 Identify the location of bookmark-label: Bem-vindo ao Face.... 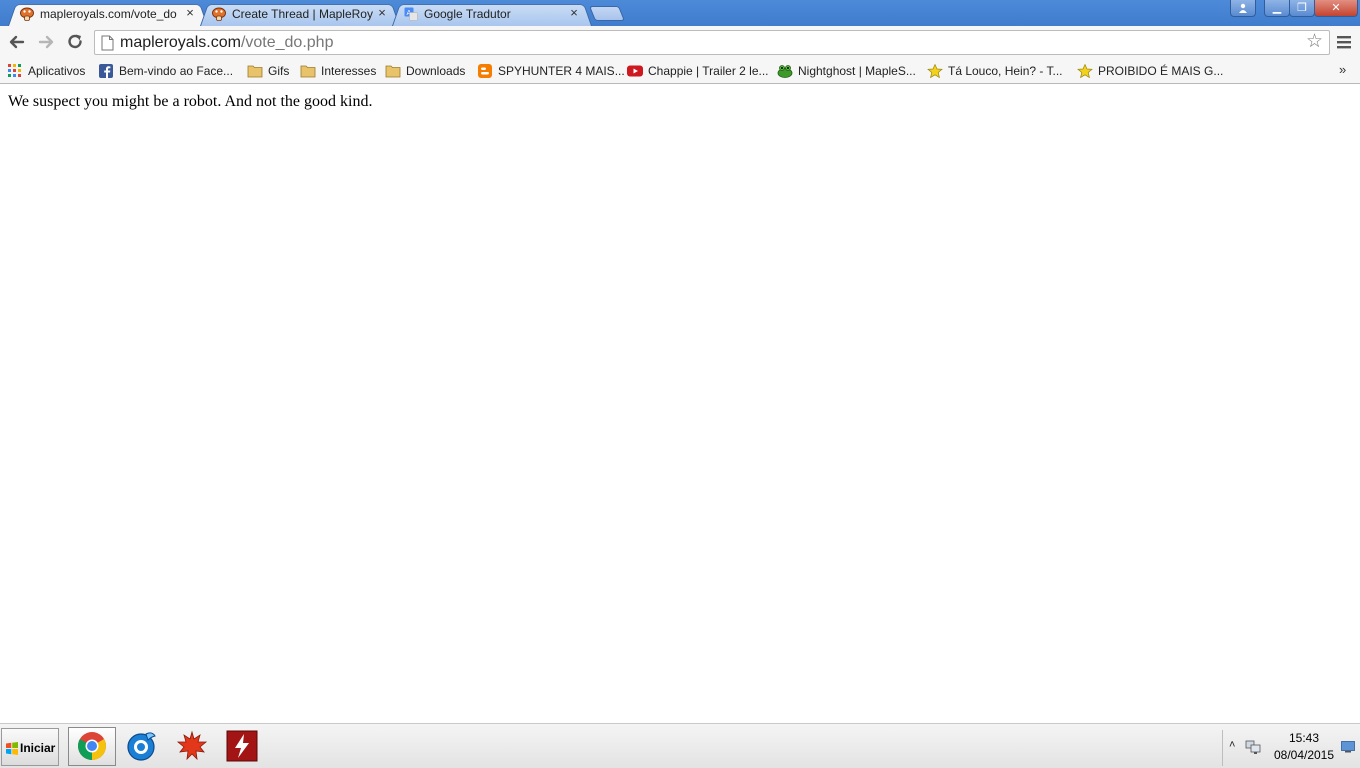
(176, 71).